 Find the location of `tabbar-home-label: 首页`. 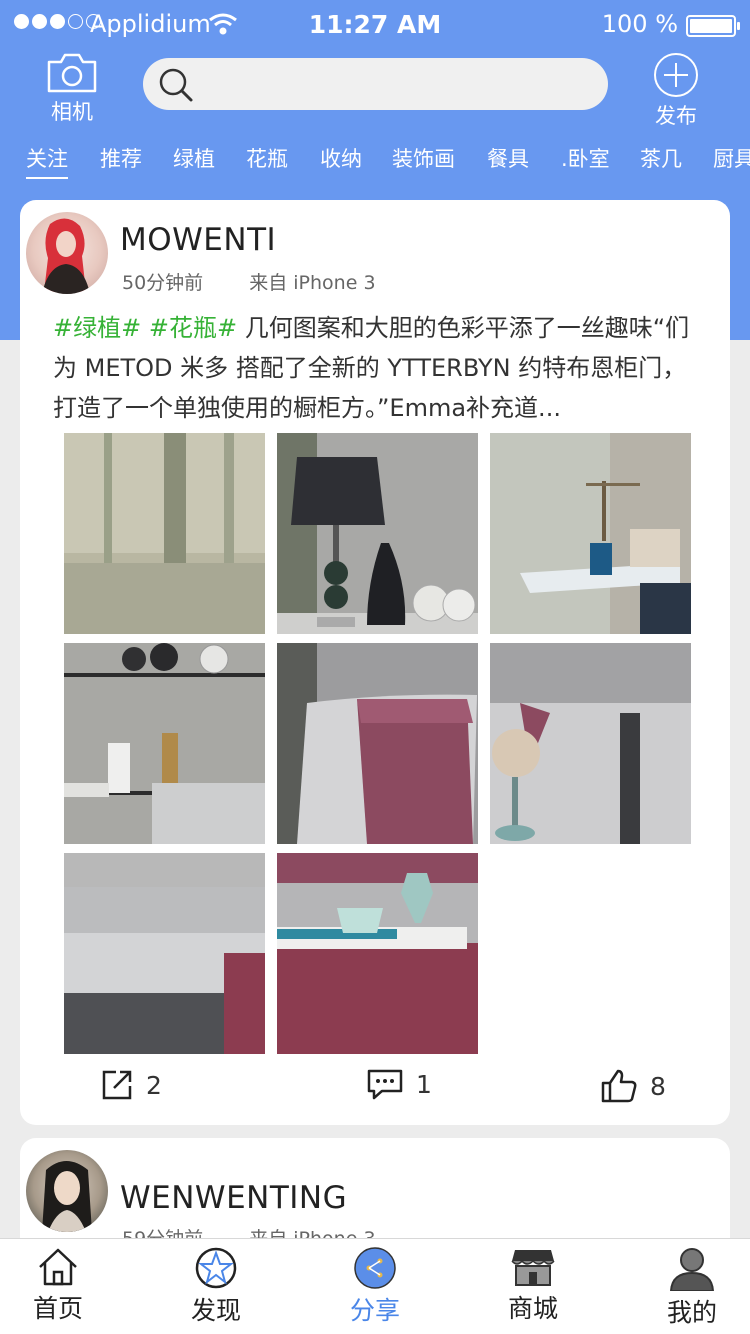

tabbar-home-label: 首页 is located at coordinates (57, 1308).